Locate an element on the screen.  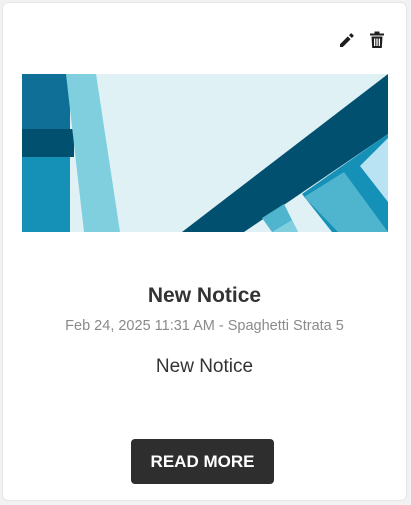
trash-icon is located at coordinates (377, 39).